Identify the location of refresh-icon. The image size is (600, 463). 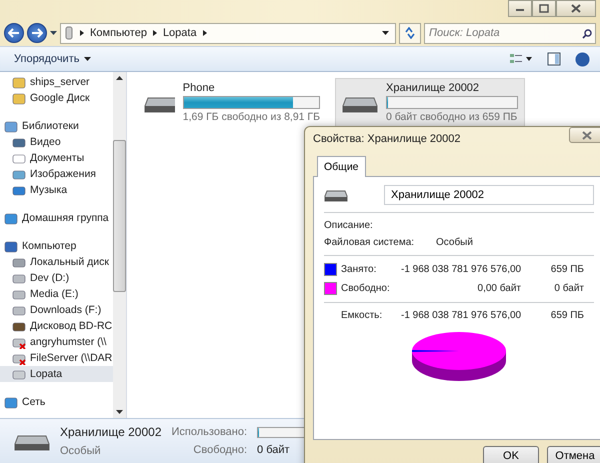
(410, 33).